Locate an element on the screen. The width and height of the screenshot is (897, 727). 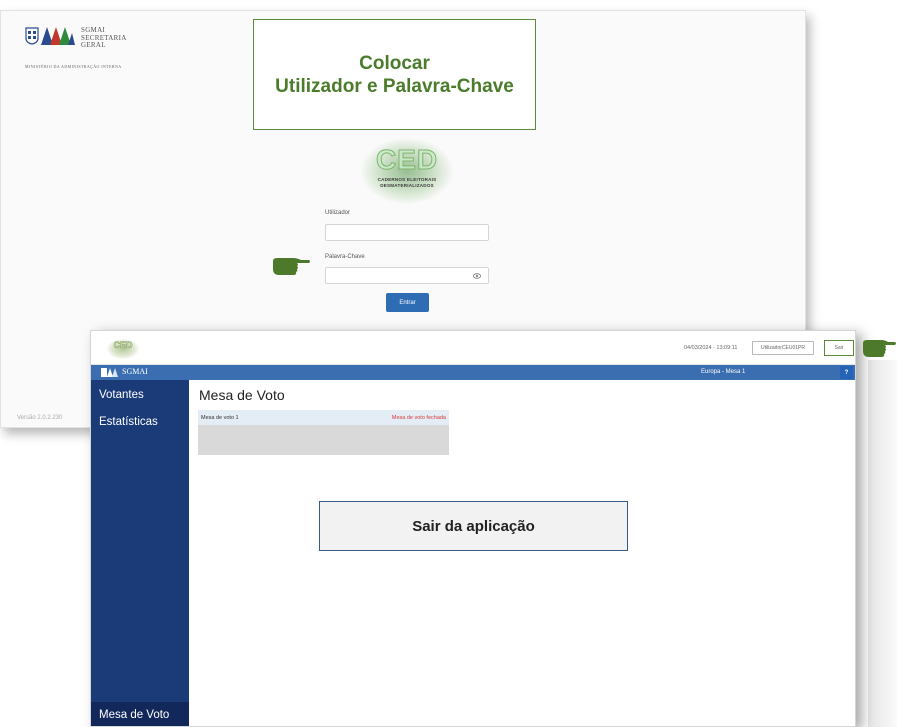
help-icon: ? is located at coordinates (846, 372).